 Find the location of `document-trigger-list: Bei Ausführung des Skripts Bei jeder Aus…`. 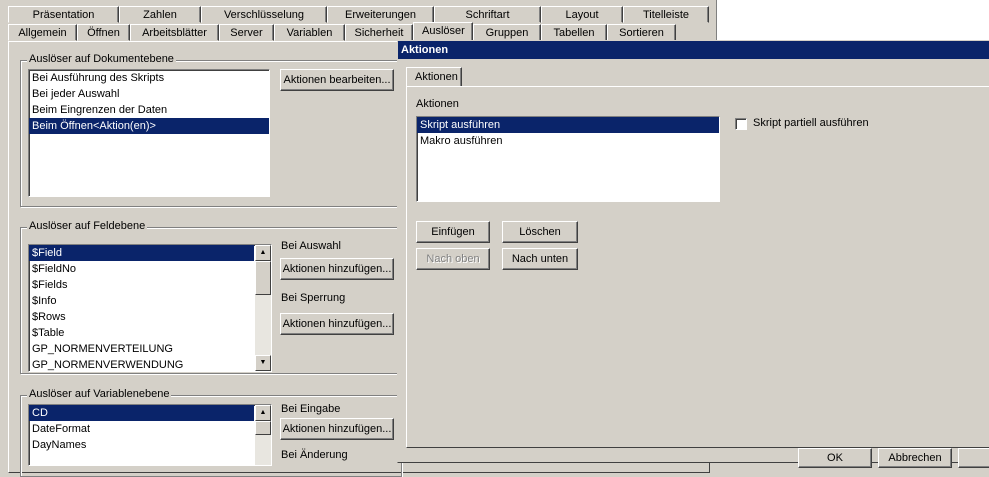

document-trigger-list: Bei Ausführung des Skripts Bei jeder Aus… is located at coordinates (149, 133).